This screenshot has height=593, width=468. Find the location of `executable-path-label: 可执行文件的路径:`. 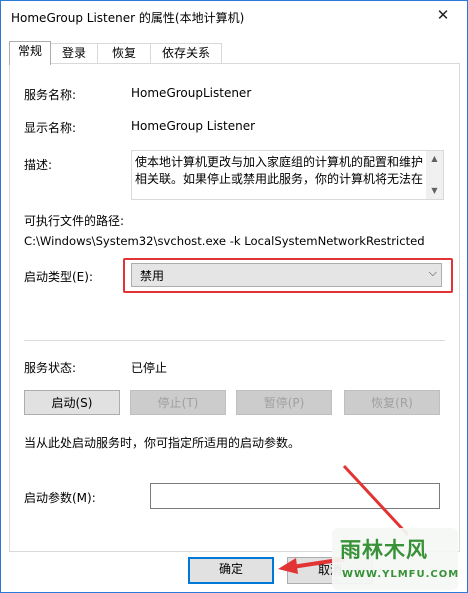

executable-path-label: 可执行文件的路径: is located at coordinates (74, 221).